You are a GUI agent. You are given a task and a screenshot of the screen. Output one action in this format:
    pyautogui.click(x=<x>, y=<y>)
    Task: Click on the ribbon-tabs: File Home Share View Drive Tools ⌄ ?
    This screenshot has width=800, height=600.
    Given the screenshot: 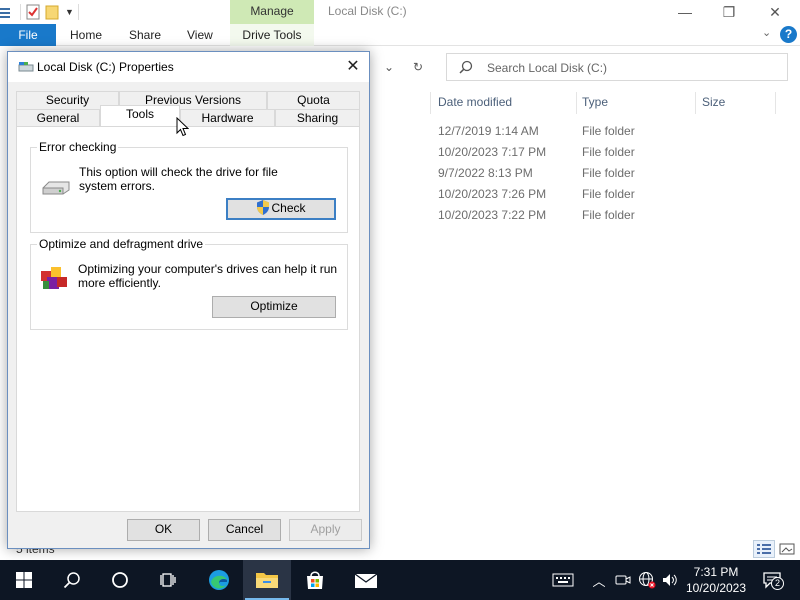 What is the action you would take?
    pyautogui.click(x=400, y=35)
    